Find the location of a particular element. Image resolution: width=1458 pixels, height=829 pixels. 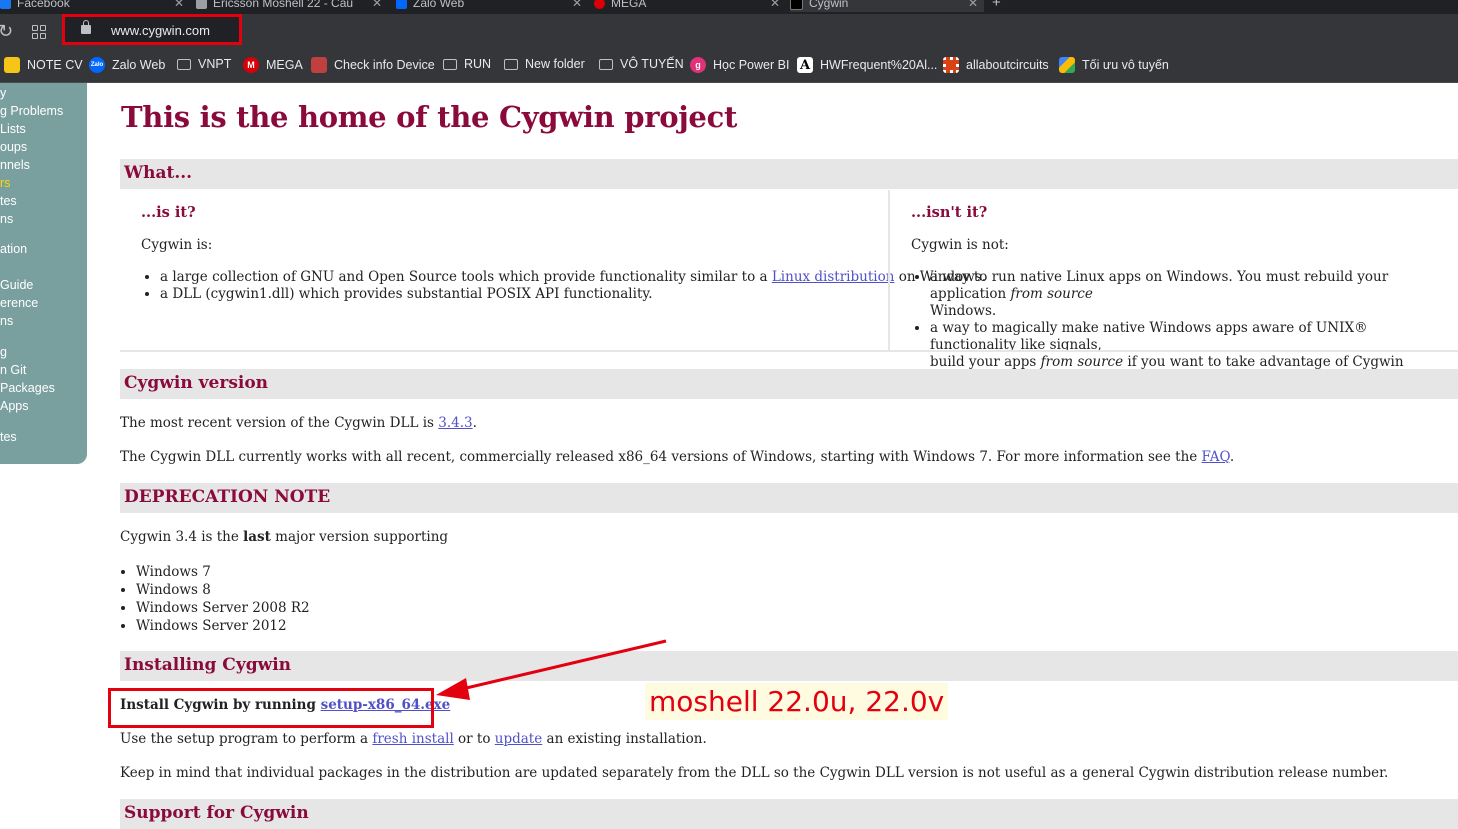

list-text: Windows. is located at coordinates (963, 311).